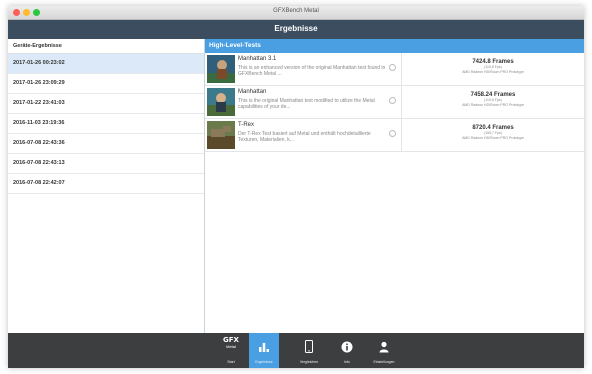 The width and height of the screenshot is (592, 374). I want to click on result-date-item: 2017-01-26 00:23:02, so click(106, 64).